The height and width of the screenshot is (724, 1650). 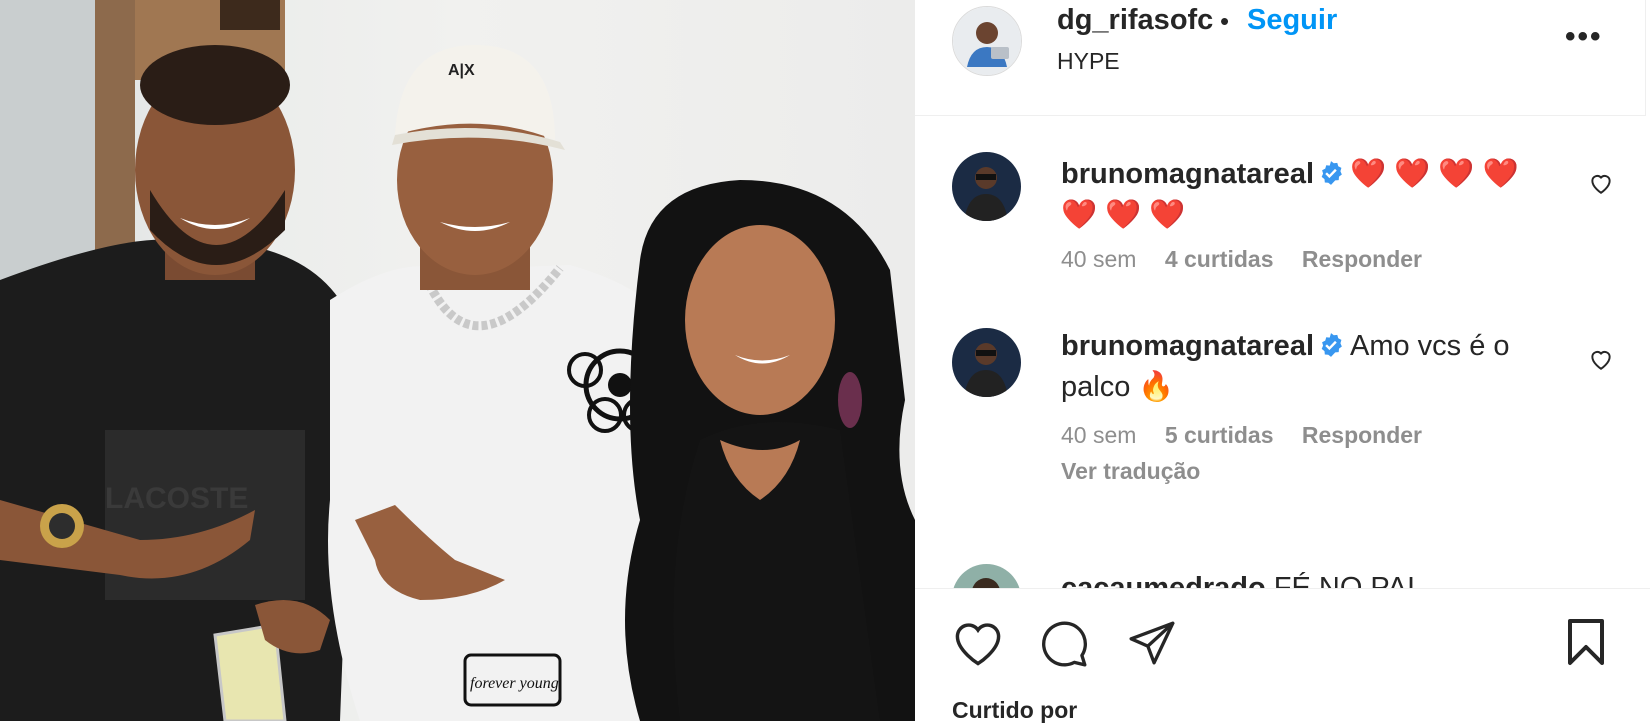 I want to click on author-username: dg_rifasofc, so click(x=1135, y=20).